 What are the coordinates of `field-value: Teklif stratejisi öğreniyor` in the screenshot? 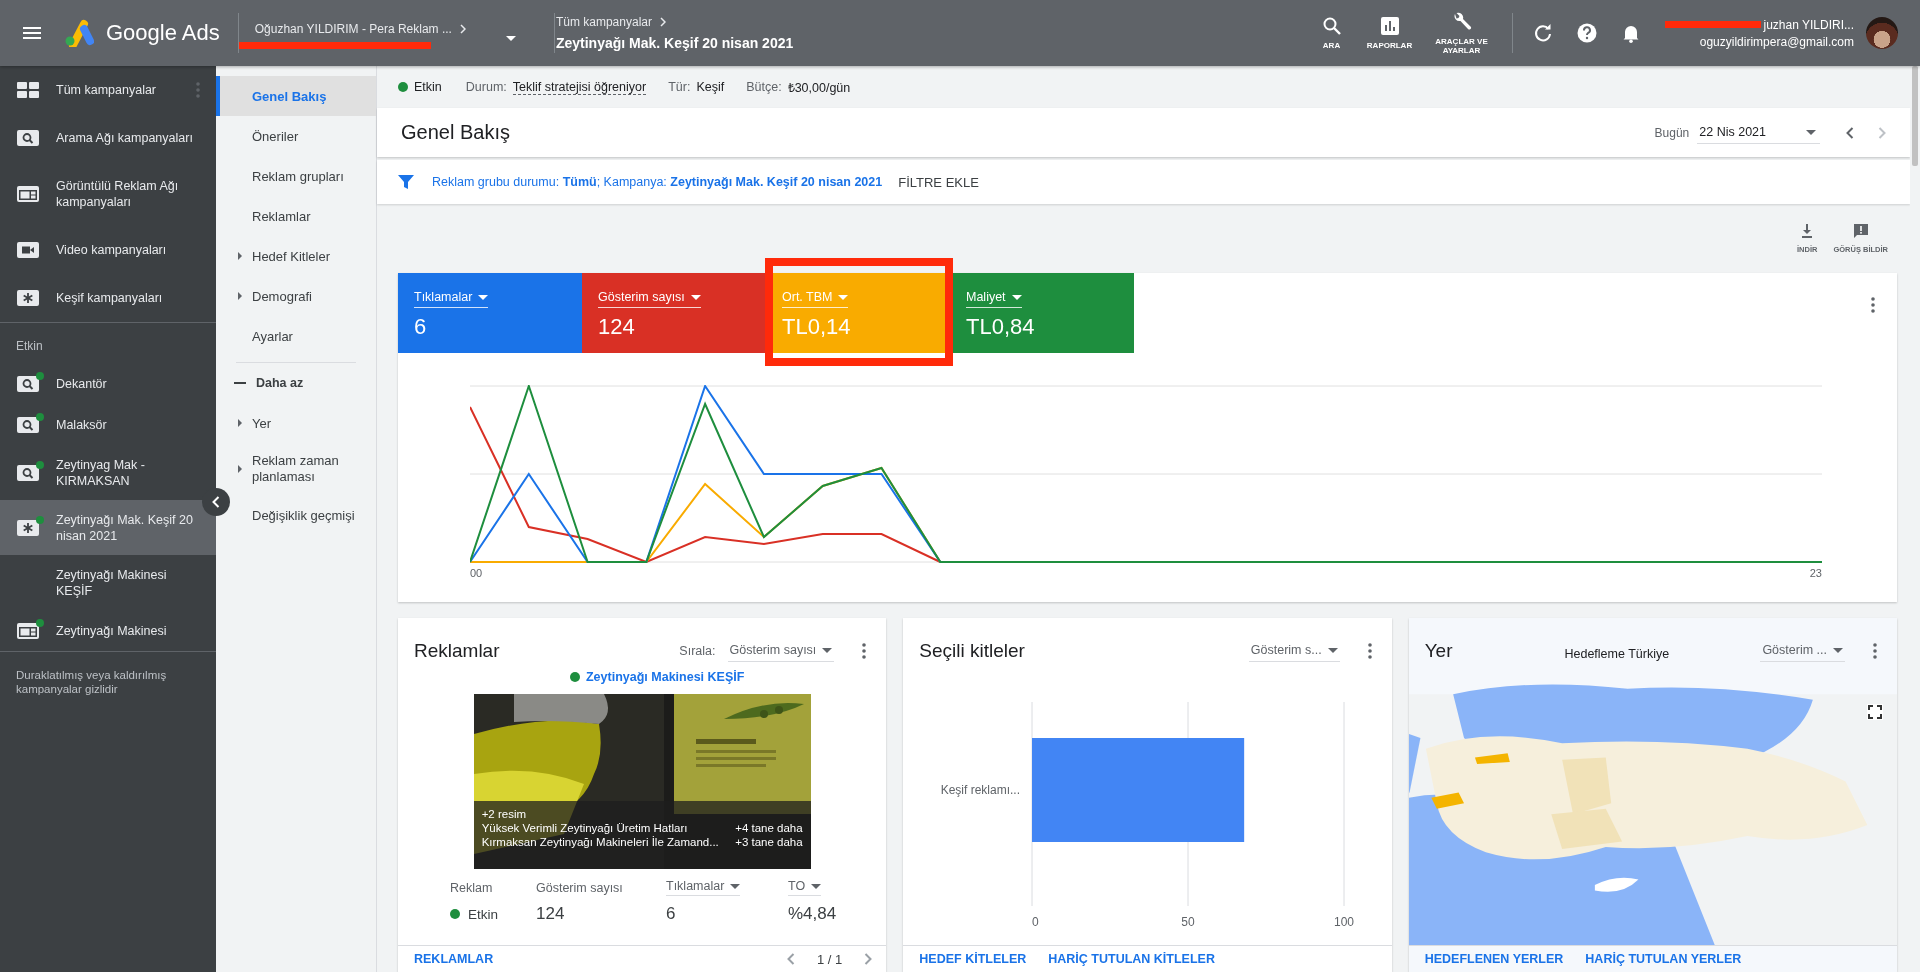 It's located at (579, 87).